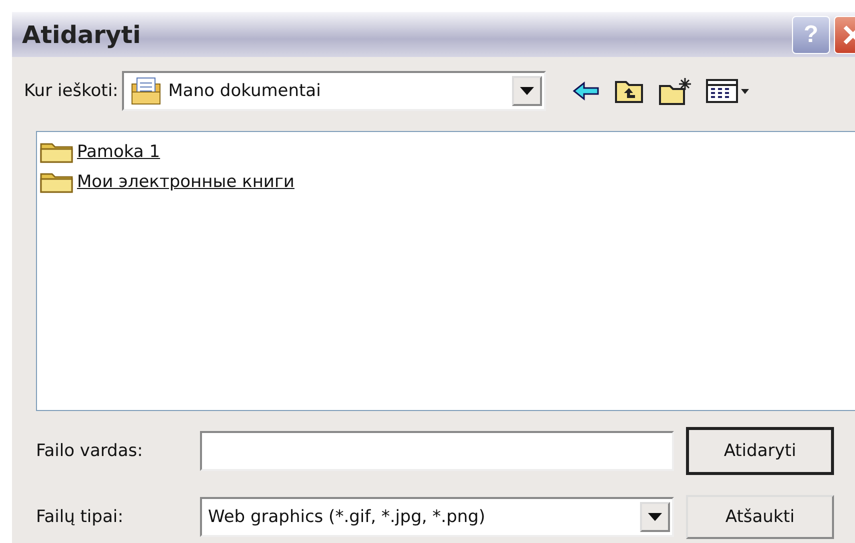  I want to click on file-type-label: Failų tipai:, so click(80, 517).